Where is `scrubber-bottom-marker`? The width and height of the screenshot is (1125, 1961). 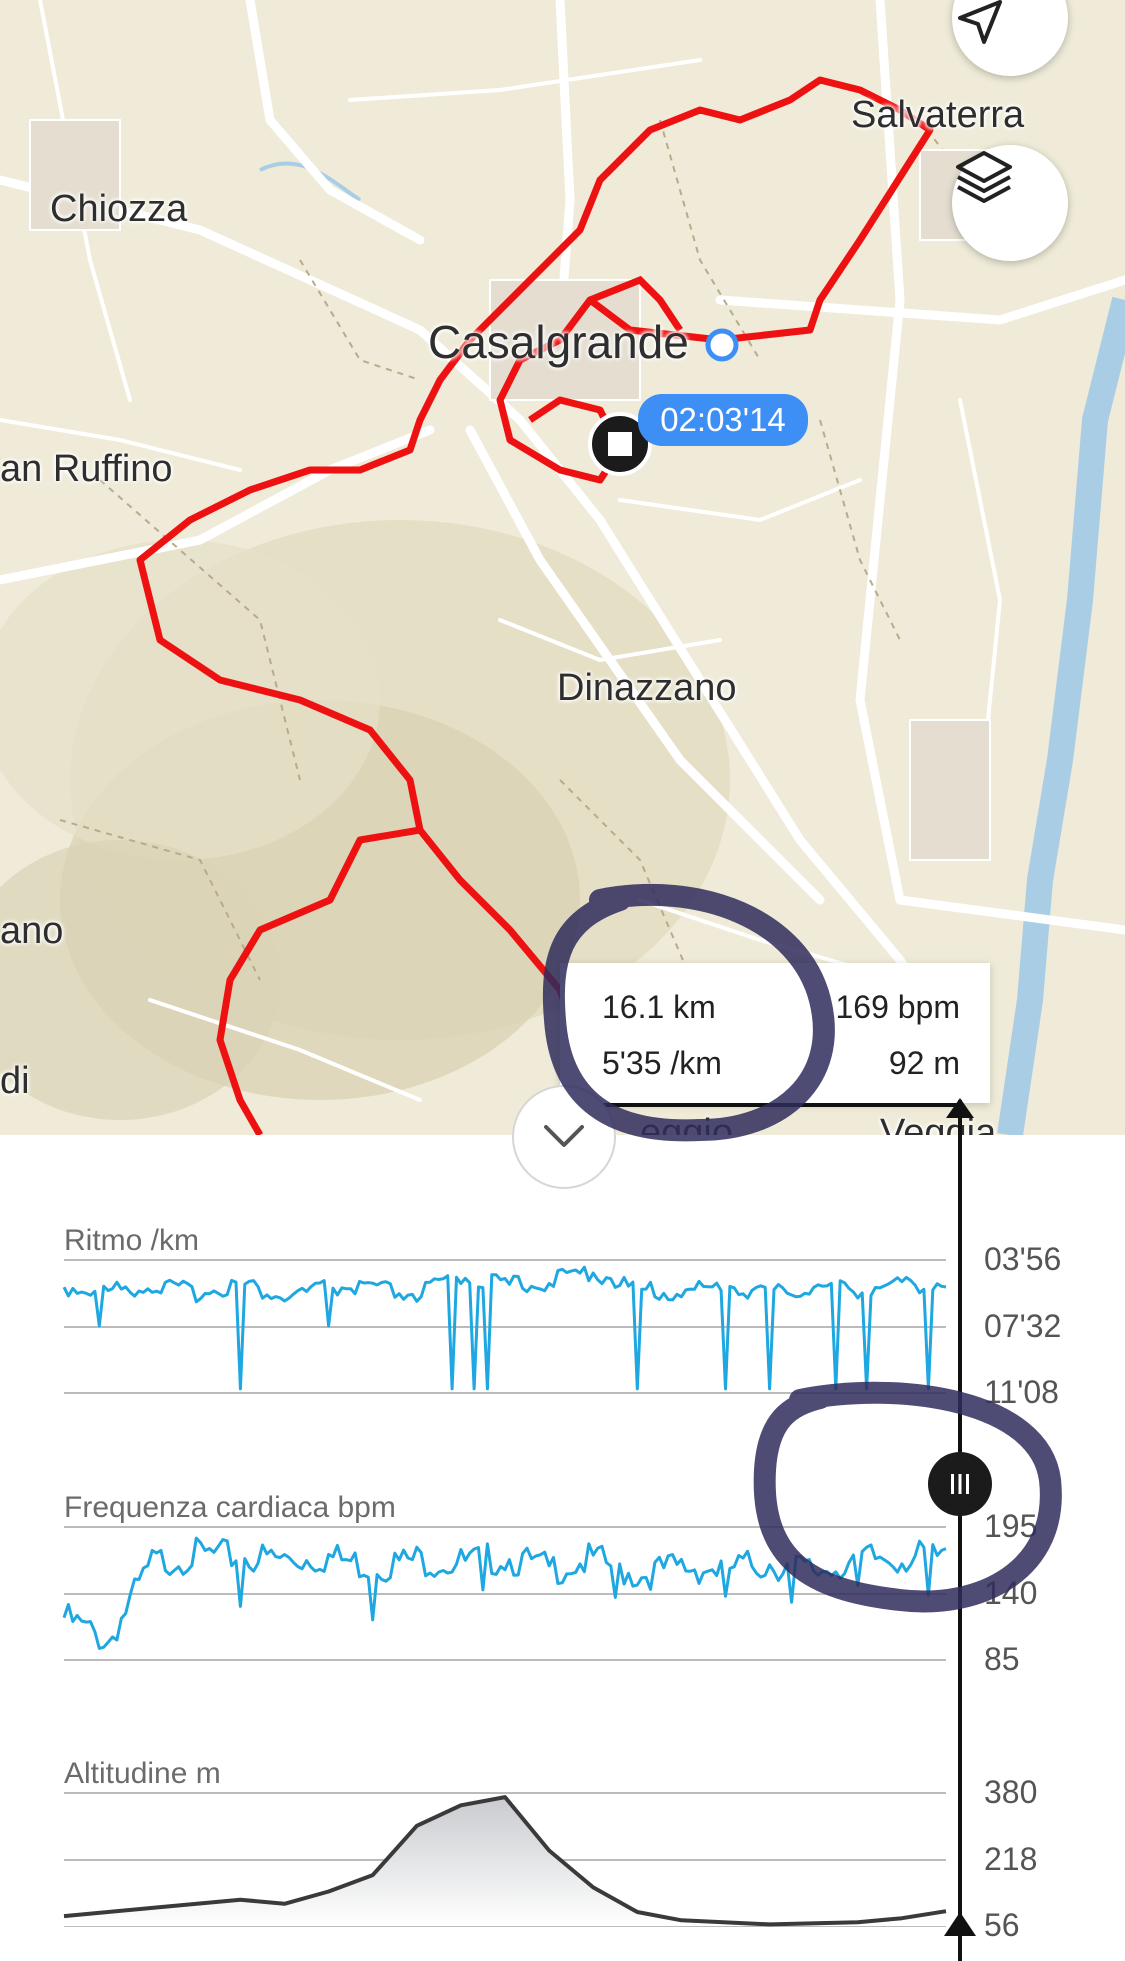 scrubber-bottom-marker is located at coordinates (960, 1924).